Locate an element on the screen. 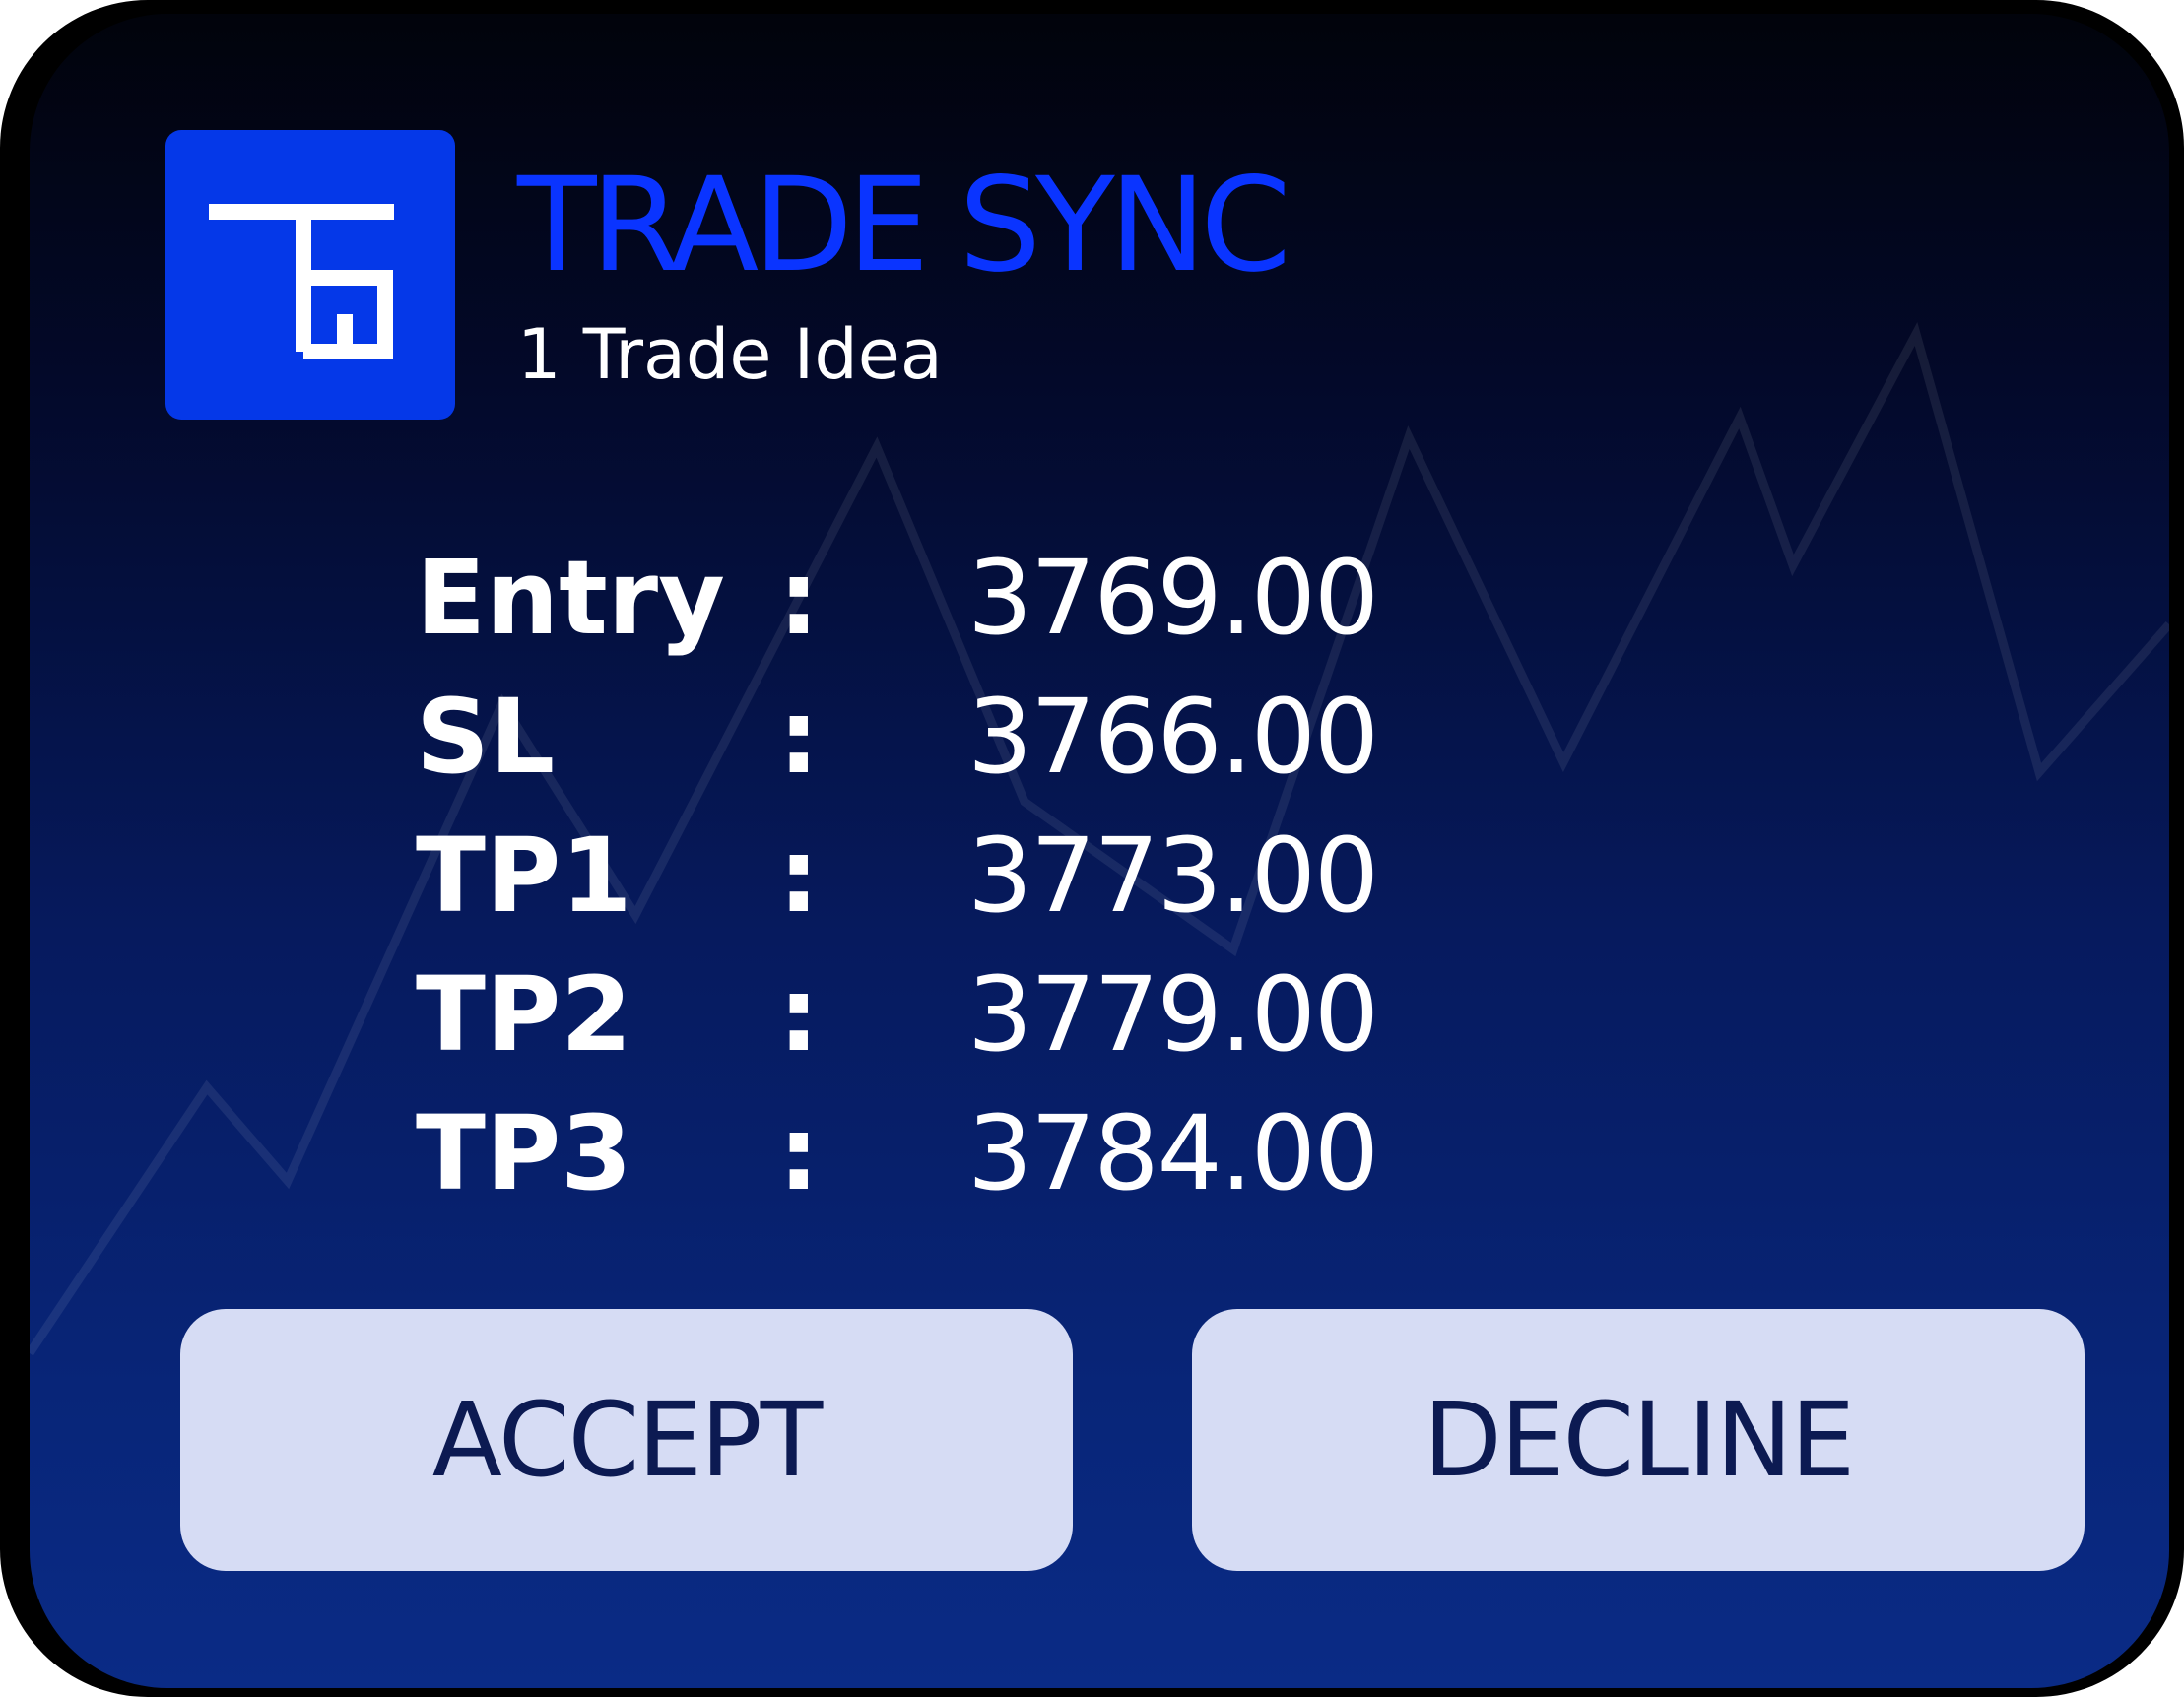  trade-idea-count: 1 Trade Idea is located at coordinates (730, 355).